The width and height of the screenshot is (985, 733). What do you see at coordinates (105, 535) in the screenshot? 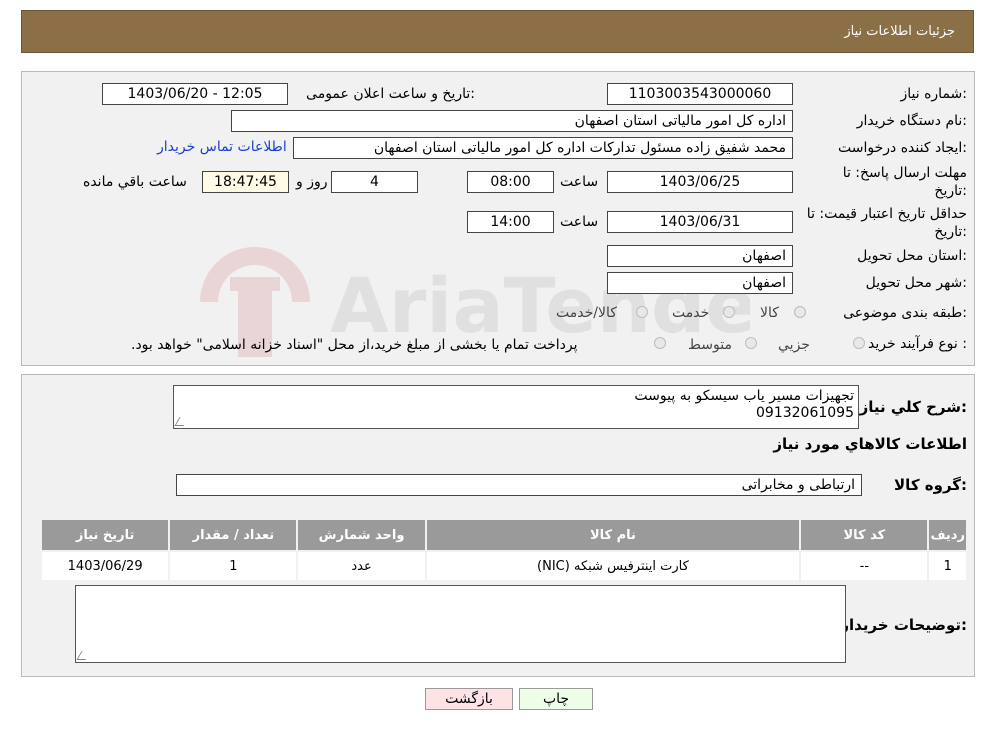
I see `col-need-date: تاریخ نیاز` at bounding box center [105, 535].